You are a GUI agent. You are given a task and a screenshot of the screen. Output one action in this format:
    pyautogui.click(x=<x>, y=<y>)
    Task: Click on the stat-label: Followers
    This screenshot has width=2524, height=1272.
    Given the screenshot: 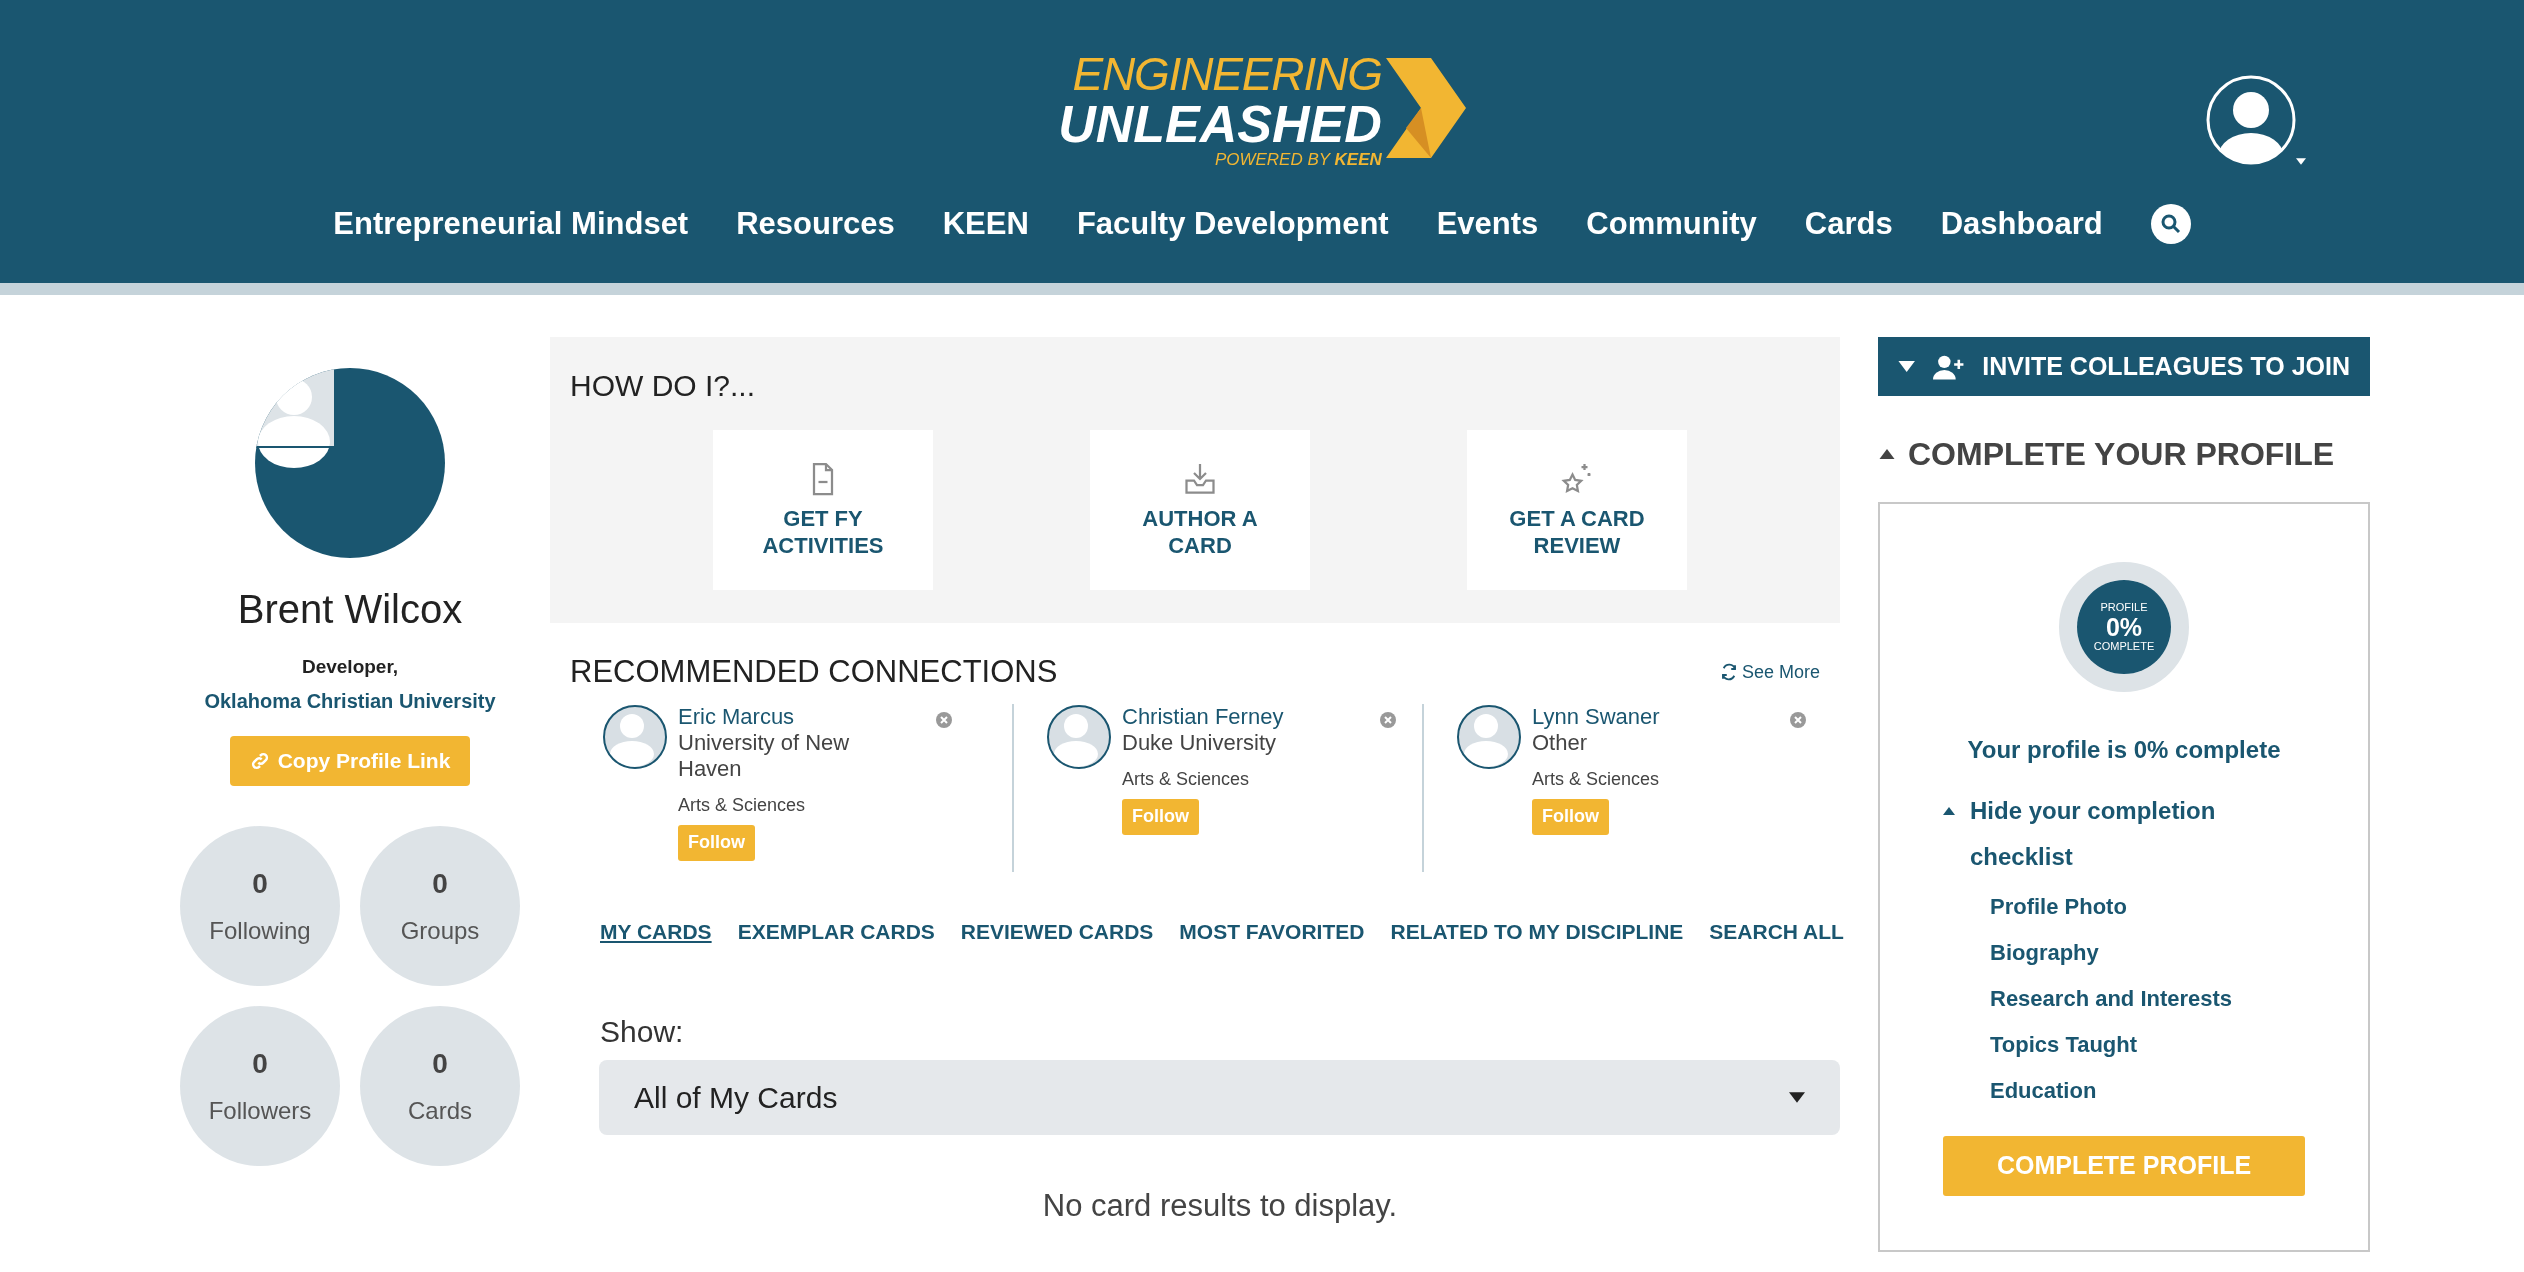 What is the action you would take?
    pyautogui.click(x=260, y=1110)
    